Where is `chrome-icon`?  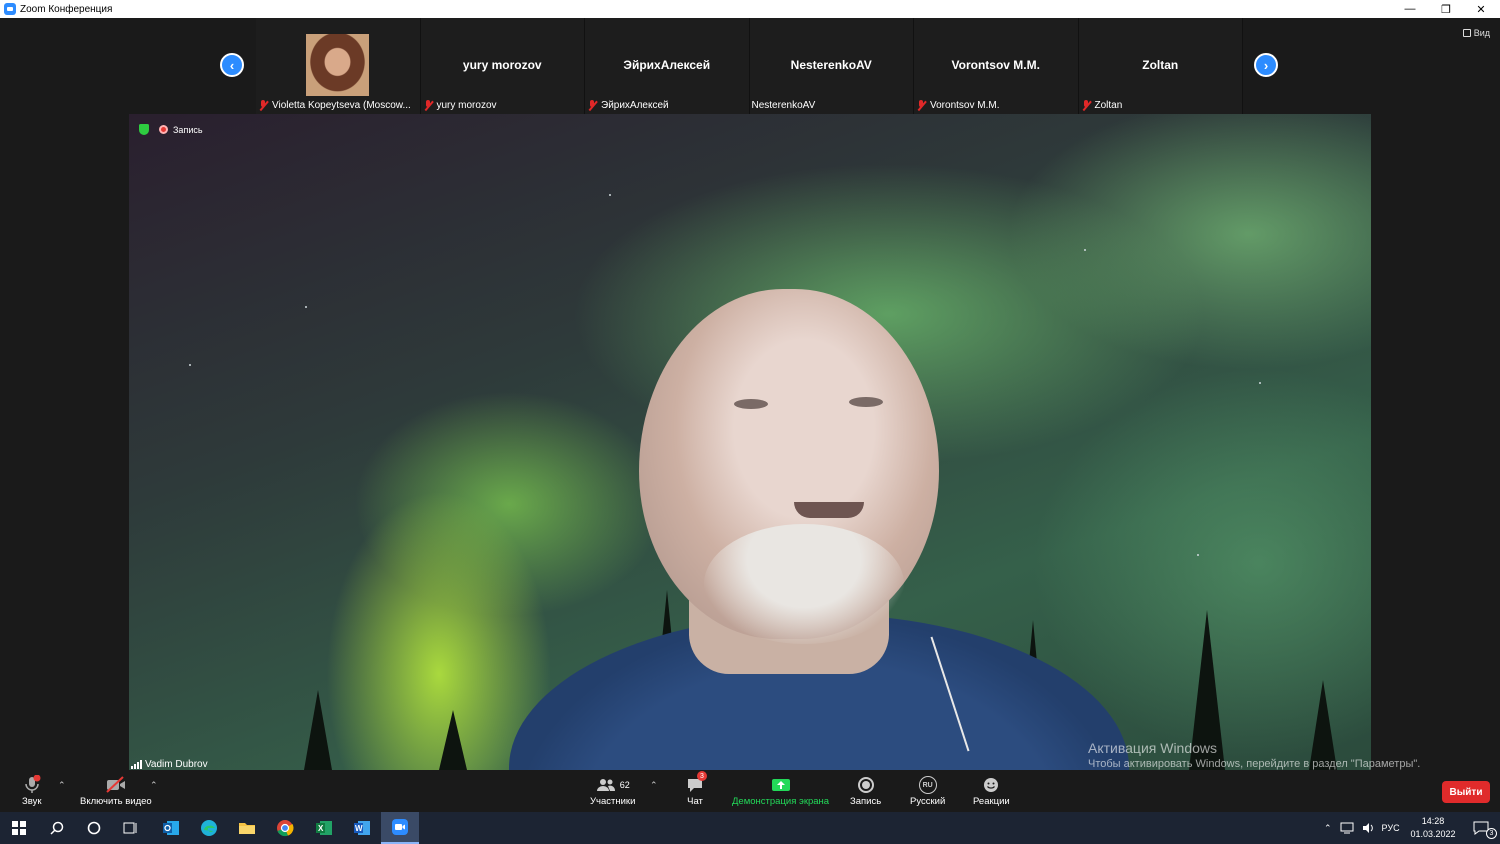 chrome-icon is located at coordinates (285, 828).